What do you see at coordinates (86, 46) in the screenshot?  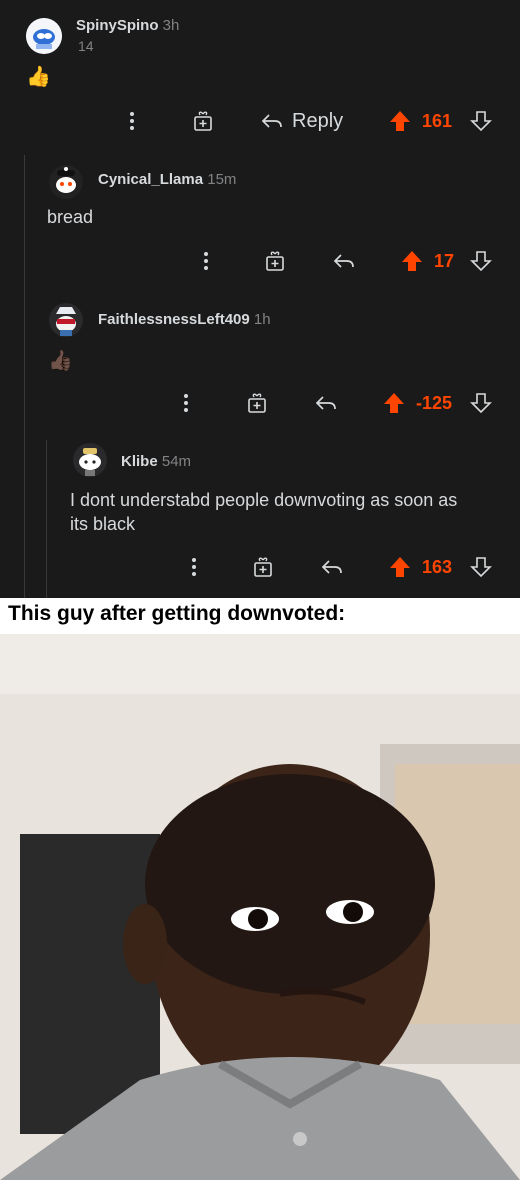 I see `sub-count: 14` at bounding box center [86, 46].